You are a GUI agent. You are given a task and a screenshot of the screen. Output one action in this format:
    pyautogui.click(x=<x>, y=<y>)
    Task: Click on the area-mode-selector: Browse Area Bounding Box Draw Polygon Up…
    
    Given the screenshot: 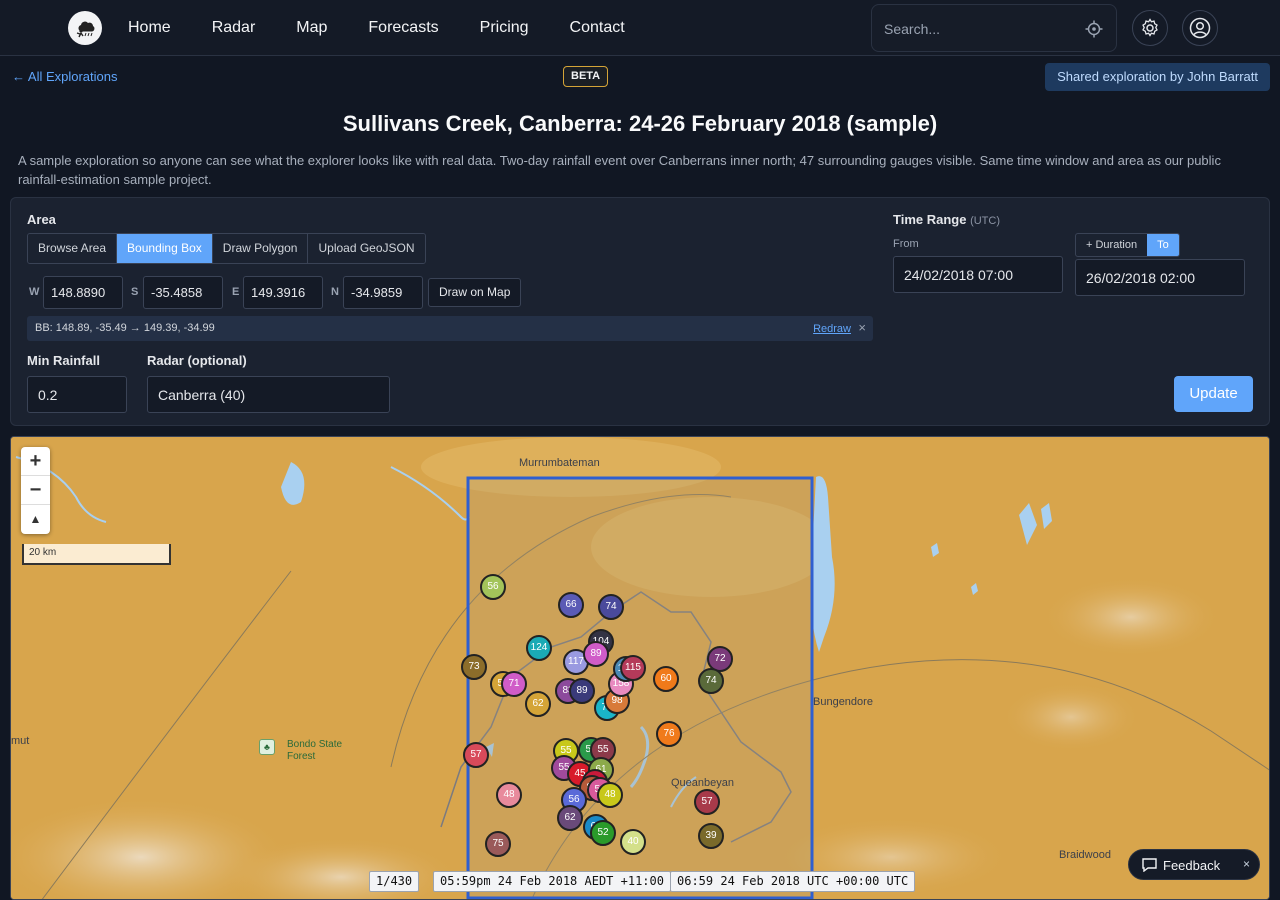 What is the action you would take?
    pyautogui.click(x=226, y=248)
    